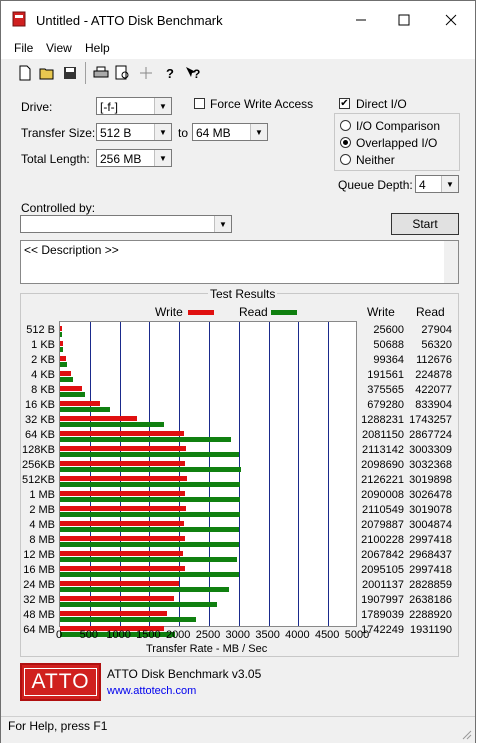 This screenshot has height=745, width=478. Describe the element at coordinates (382, 420) in the screenshot. I see `write-value: 1288231` at that location.